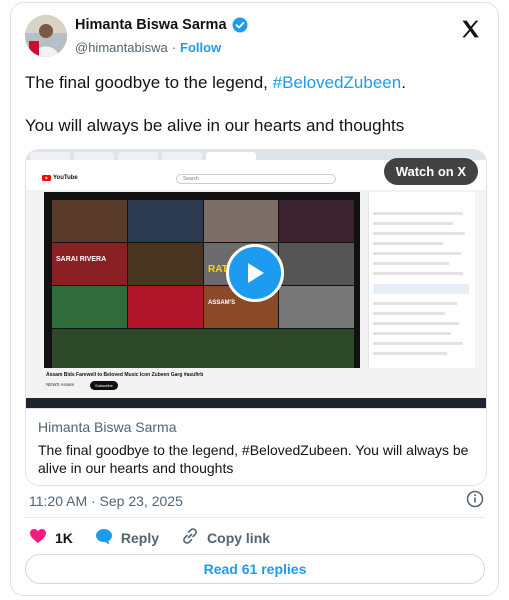  What do you see at coordinates (475, 501) in the screenshot?
I see `info-icon` at bounding box center [475, 501].